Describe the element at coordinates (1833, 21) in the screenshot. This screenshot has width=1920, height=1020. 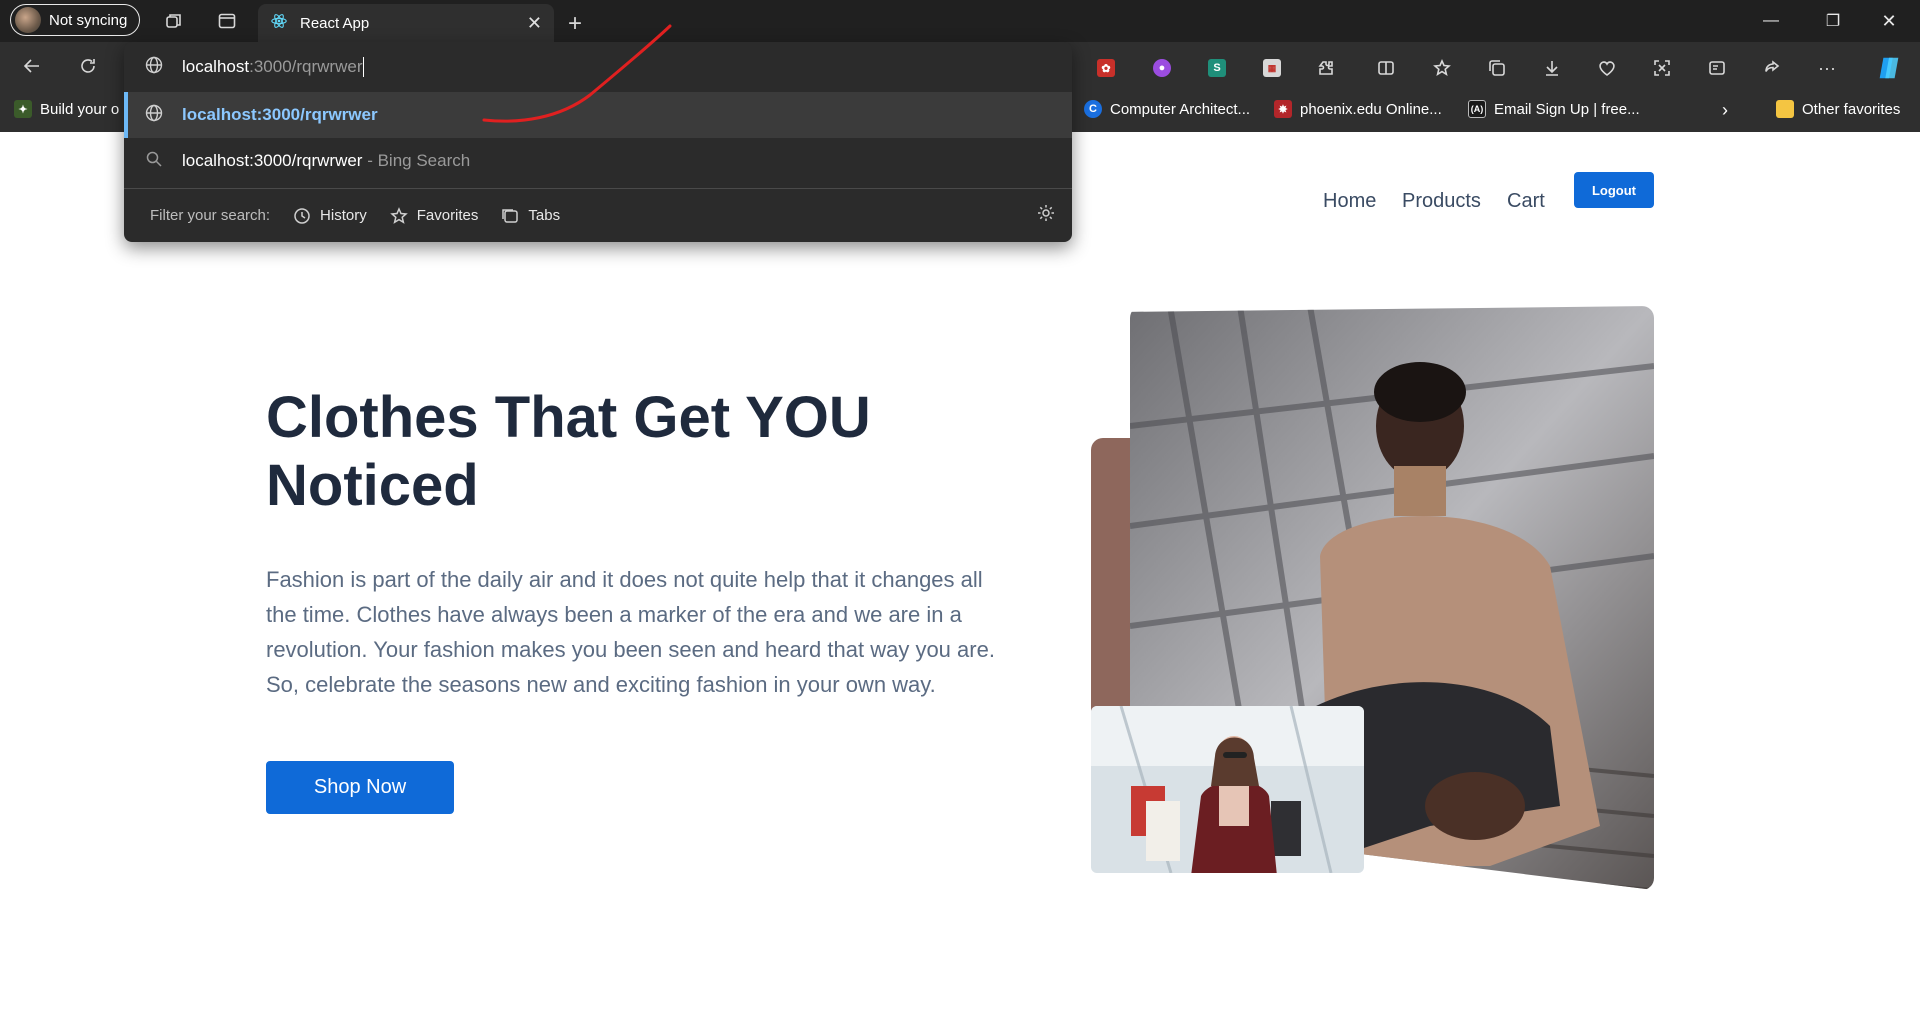
I see `restore-icon: ❐` at that location.